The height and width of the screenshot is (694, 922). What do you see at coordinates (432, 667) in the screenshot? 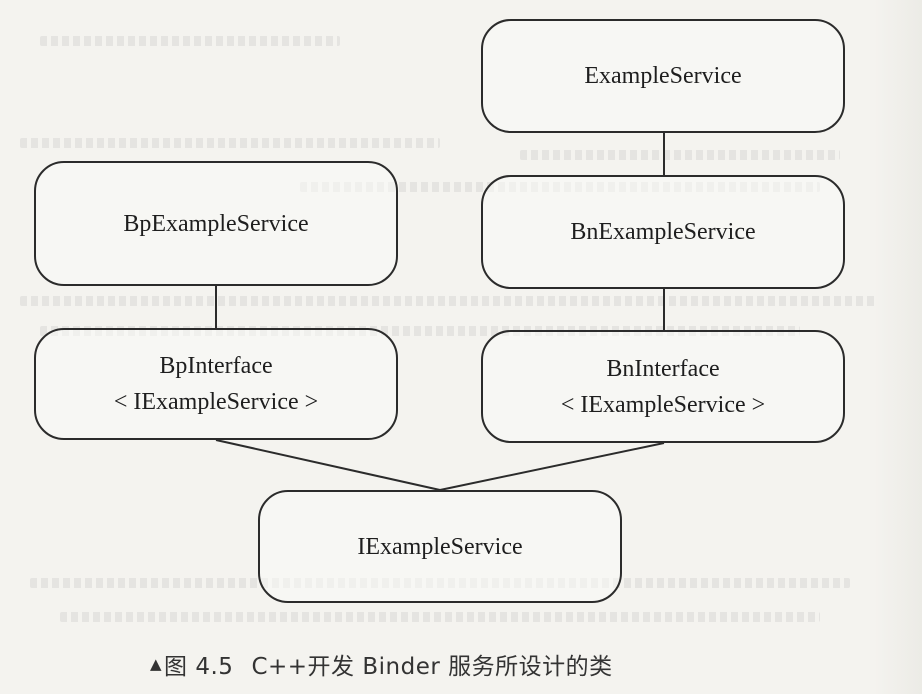
I see `caption-text: C++开发 Binder 服务所设计的类` at bounding box center [432, 667].